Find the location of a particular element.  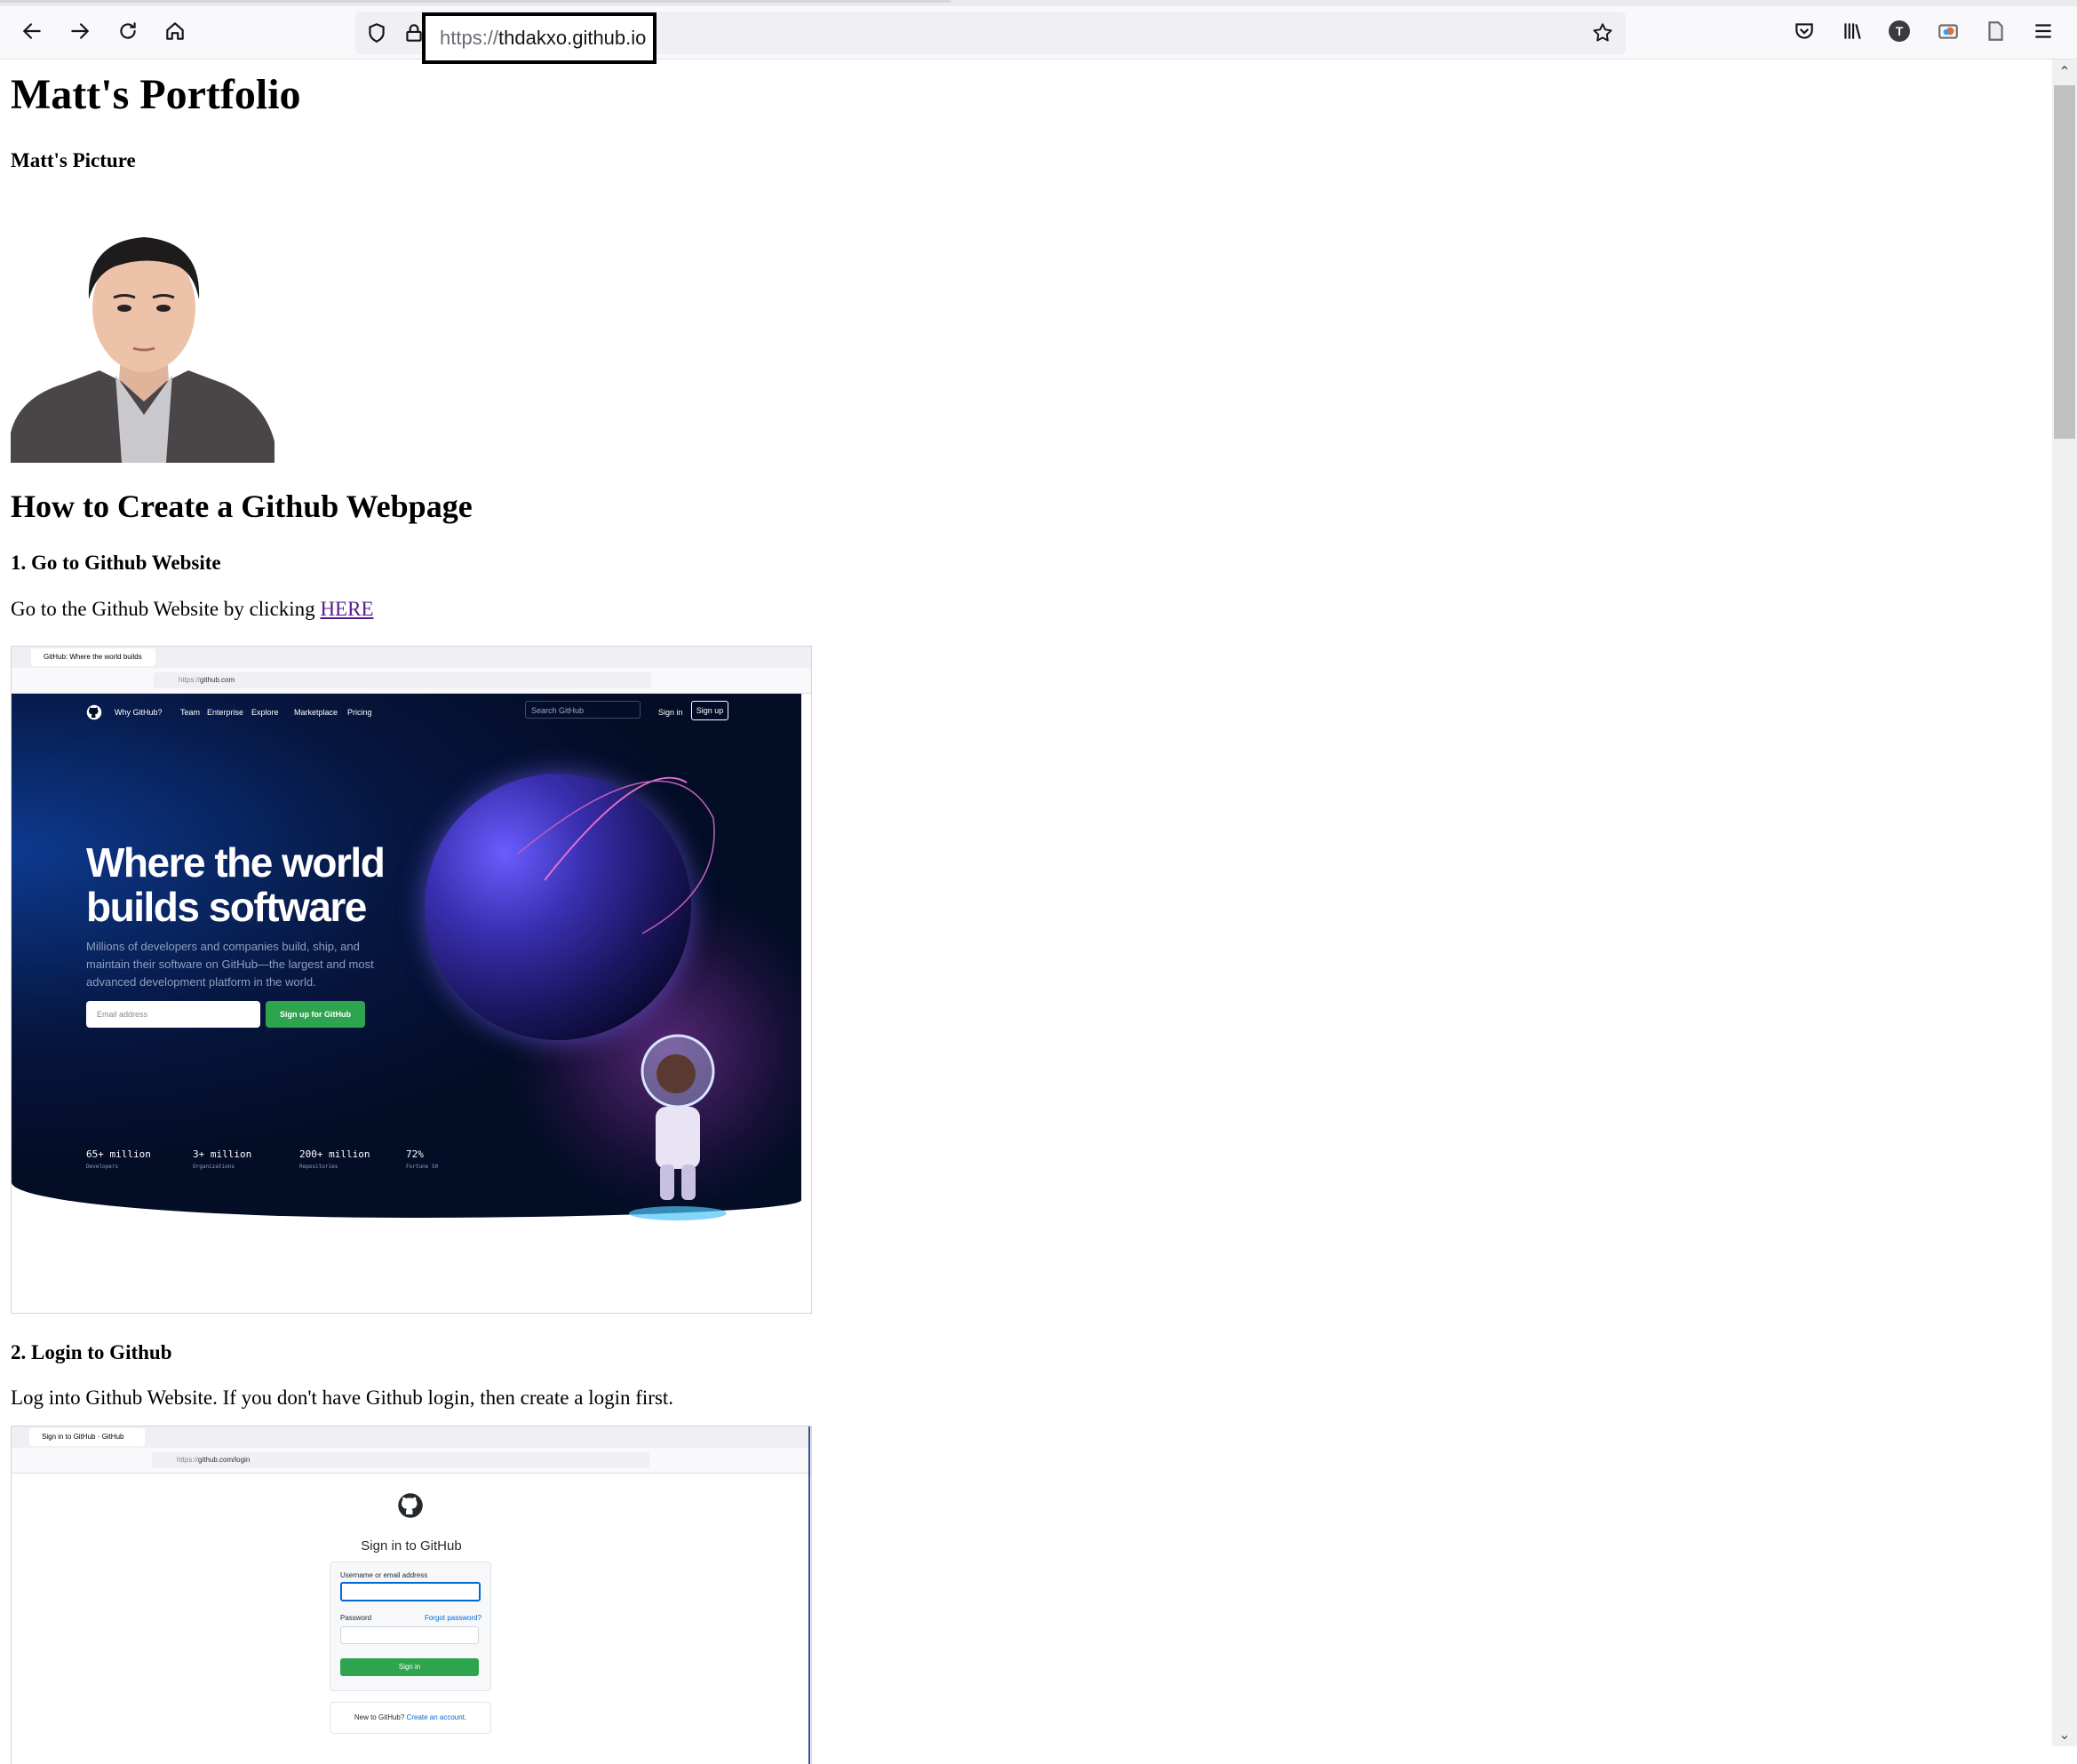

url-text: https://thdakxo.github.io is located at coordinates (540, 38).